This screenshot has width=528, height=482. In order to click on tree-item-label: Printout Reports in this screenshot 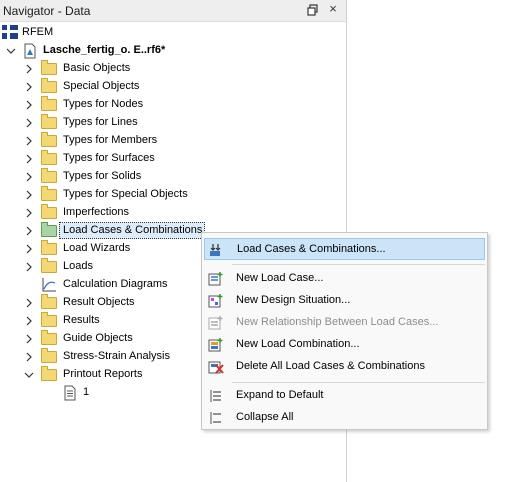, I will do `click(103, 374)`.